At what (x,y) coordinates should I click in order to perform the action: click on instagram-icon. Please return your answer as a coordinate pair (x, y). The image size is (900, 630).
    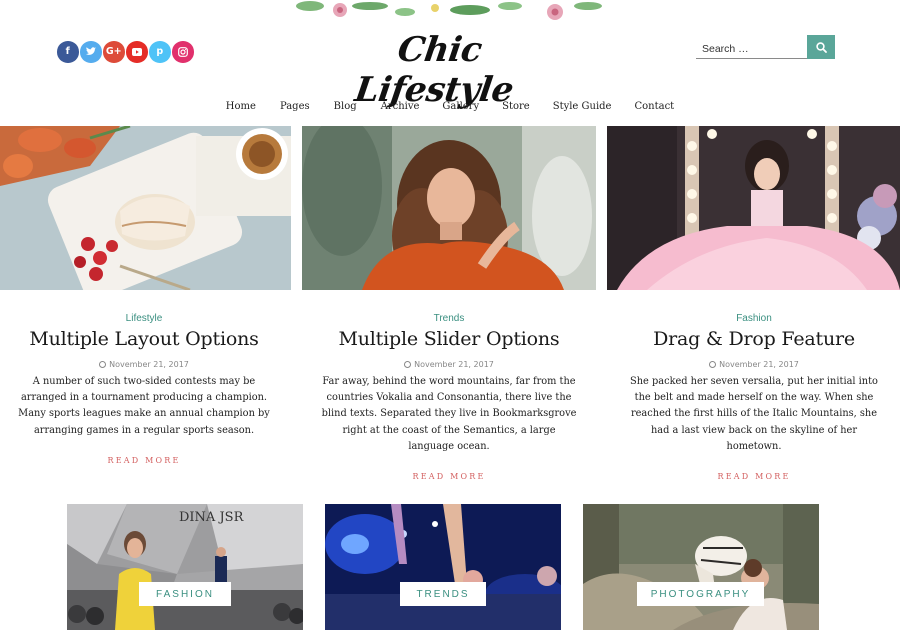
    Looking at the image, I should click on (183, 52).